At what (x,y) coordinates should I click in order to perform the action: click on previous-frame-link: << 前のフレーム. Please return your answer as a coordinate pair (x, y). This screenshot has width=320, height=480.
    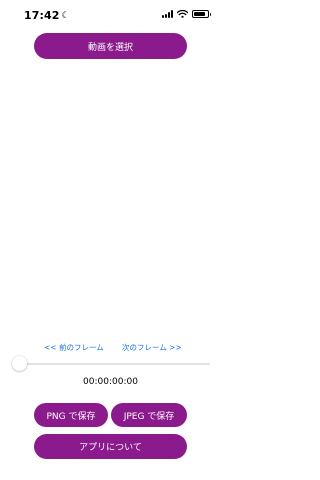
    Looking at the image, I should click on (74, 347).